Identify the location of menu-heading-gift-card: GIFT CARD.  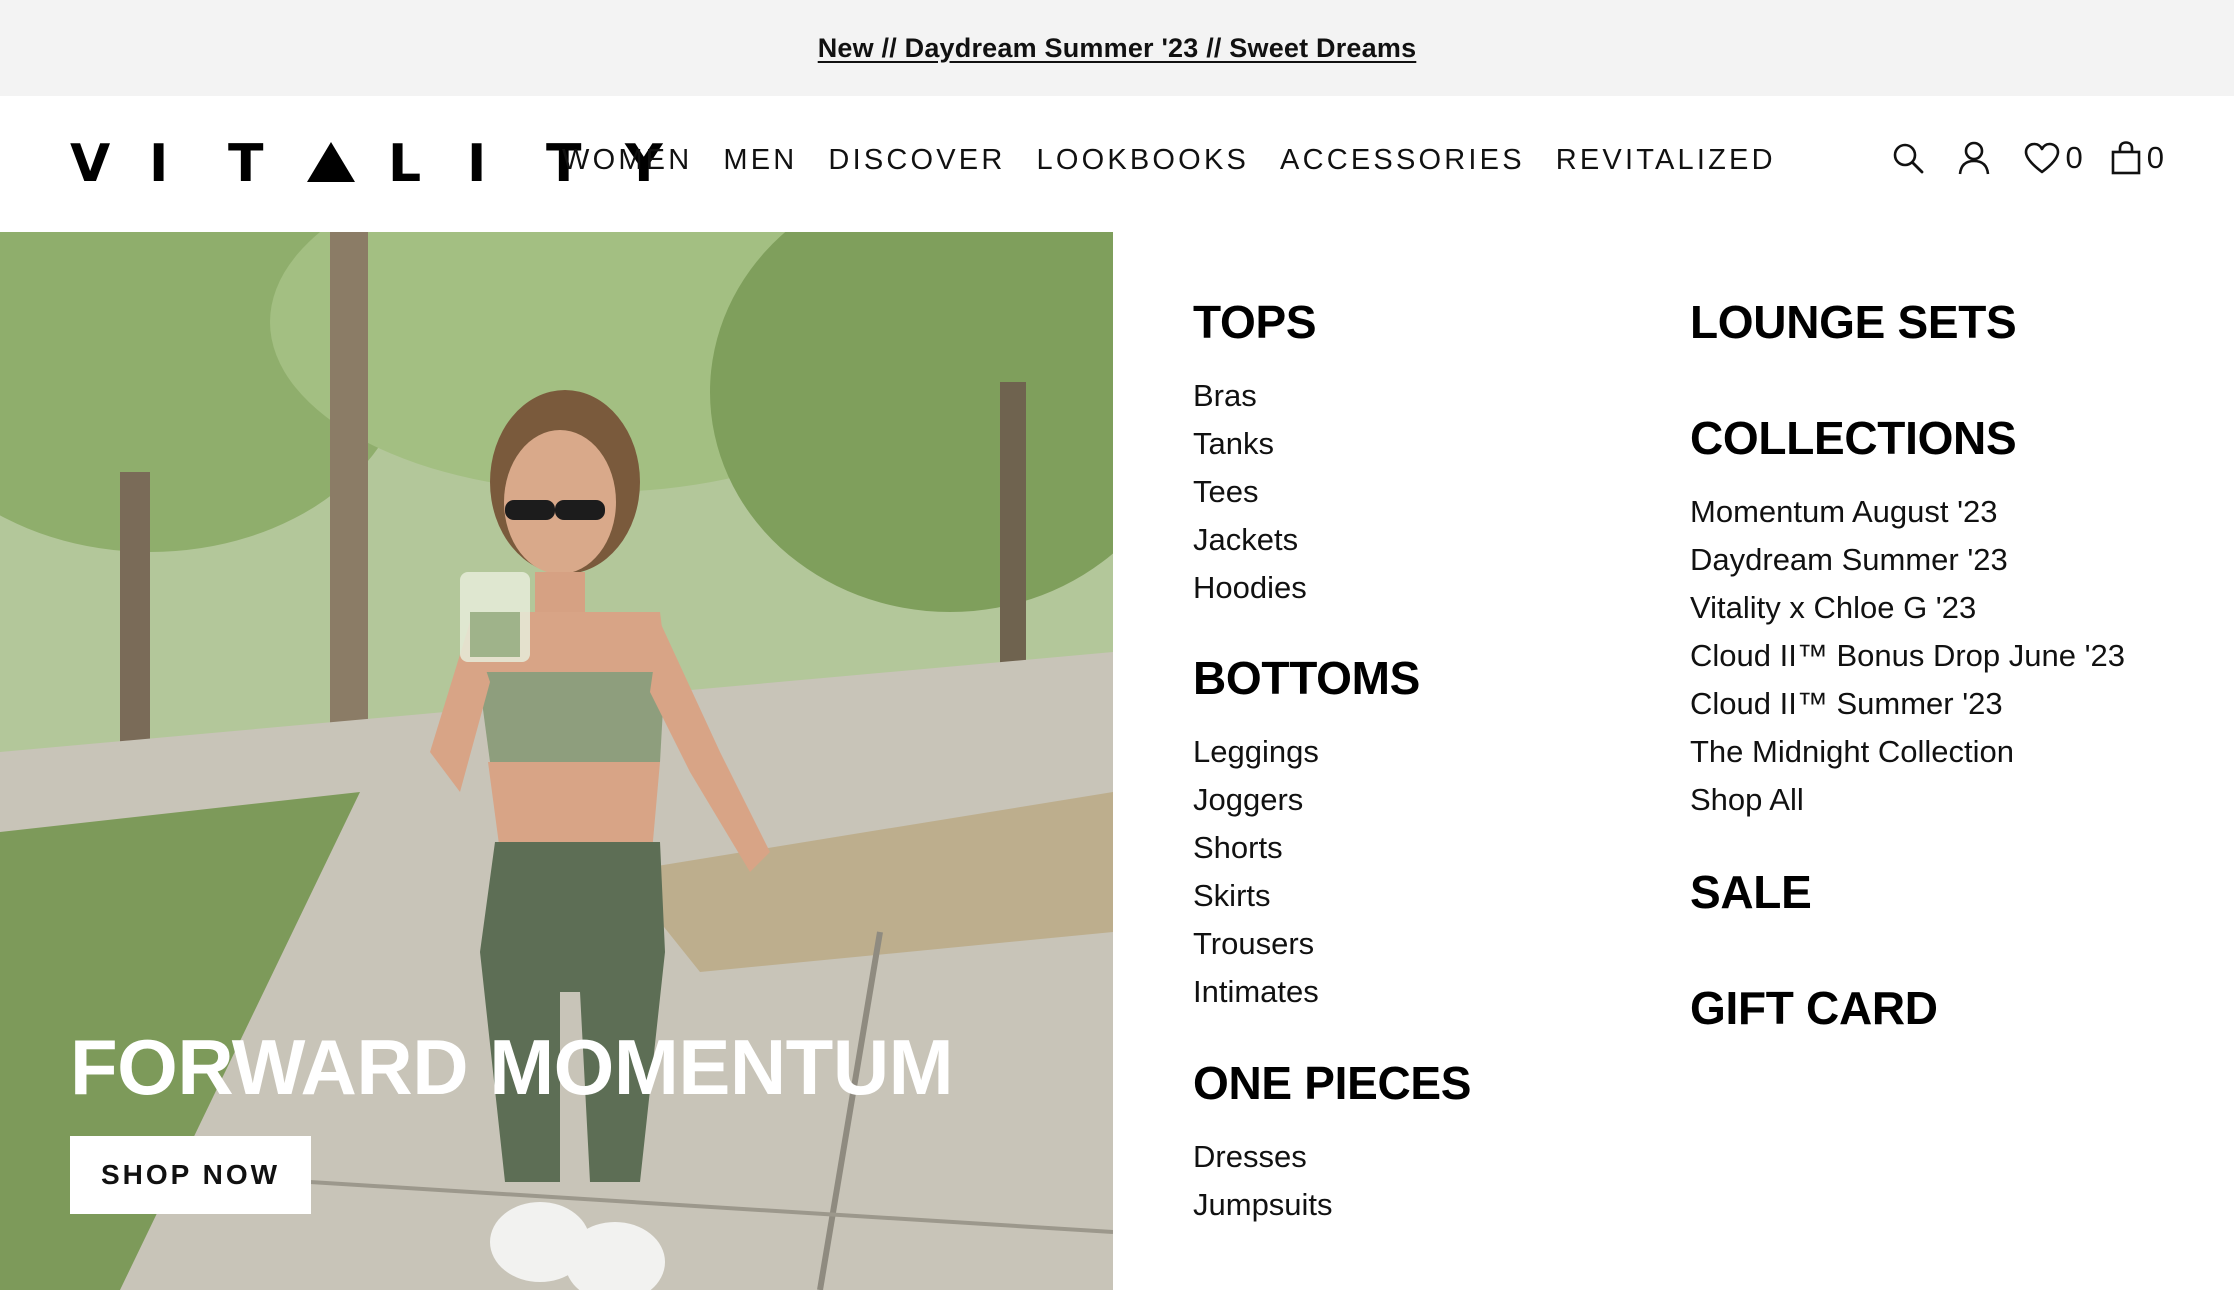
(1814, 1008).